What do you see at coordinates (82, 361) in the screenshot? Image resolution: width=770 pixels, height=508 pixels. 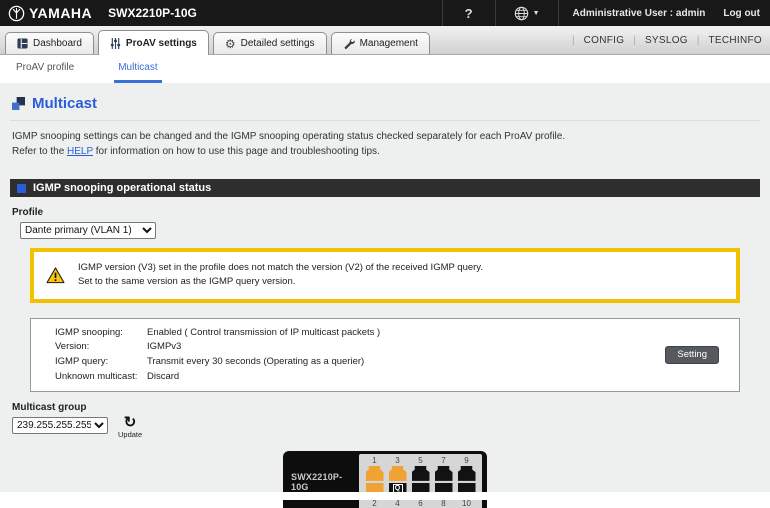 I see `status-label: IGMP query:` at bounding box center [82, 361].